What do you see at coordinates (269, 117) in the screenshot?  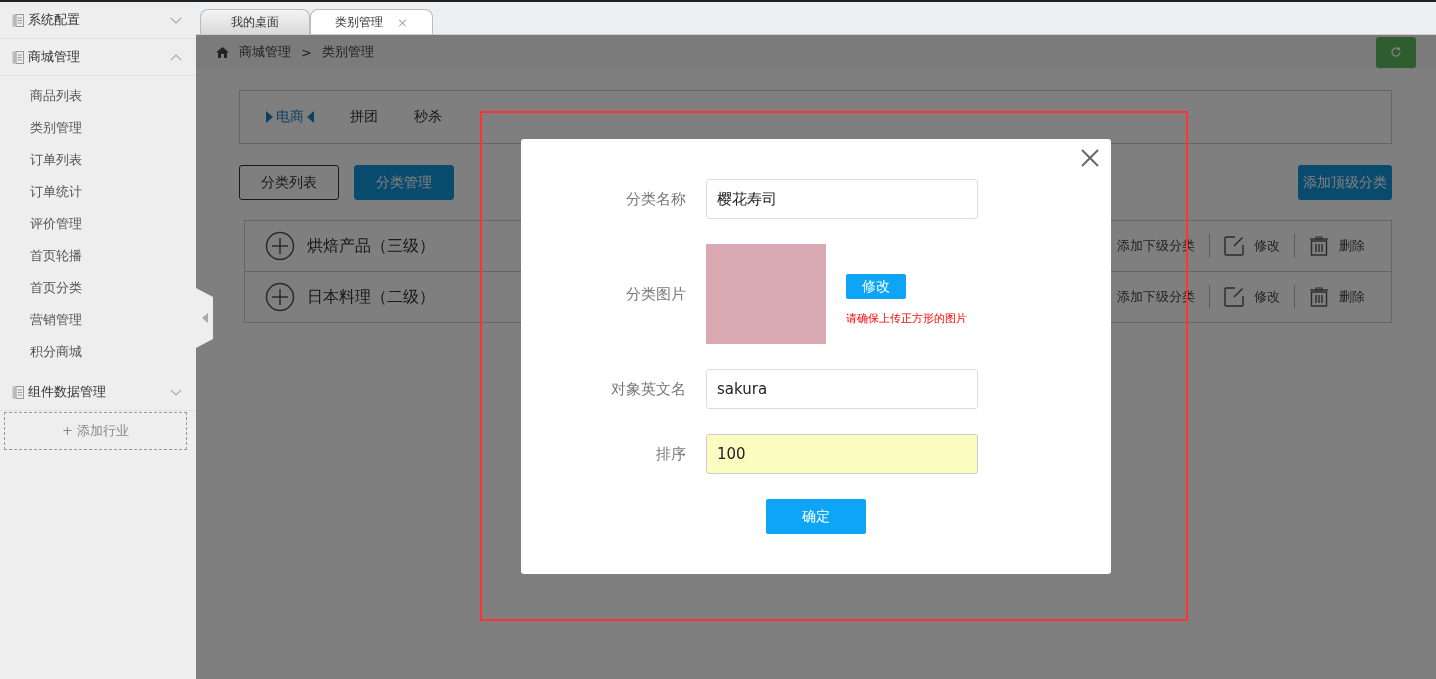 I see `triangle-right-icon` at bounding box center [269, 117].